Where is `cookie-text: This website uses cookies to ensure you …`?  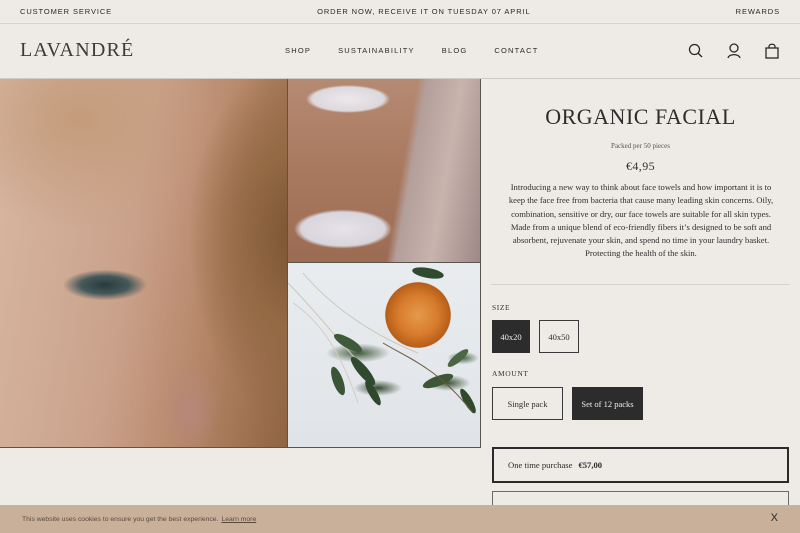 cookie-text: This website uses cookies to ensure you … is located at coordinates (120, 519).